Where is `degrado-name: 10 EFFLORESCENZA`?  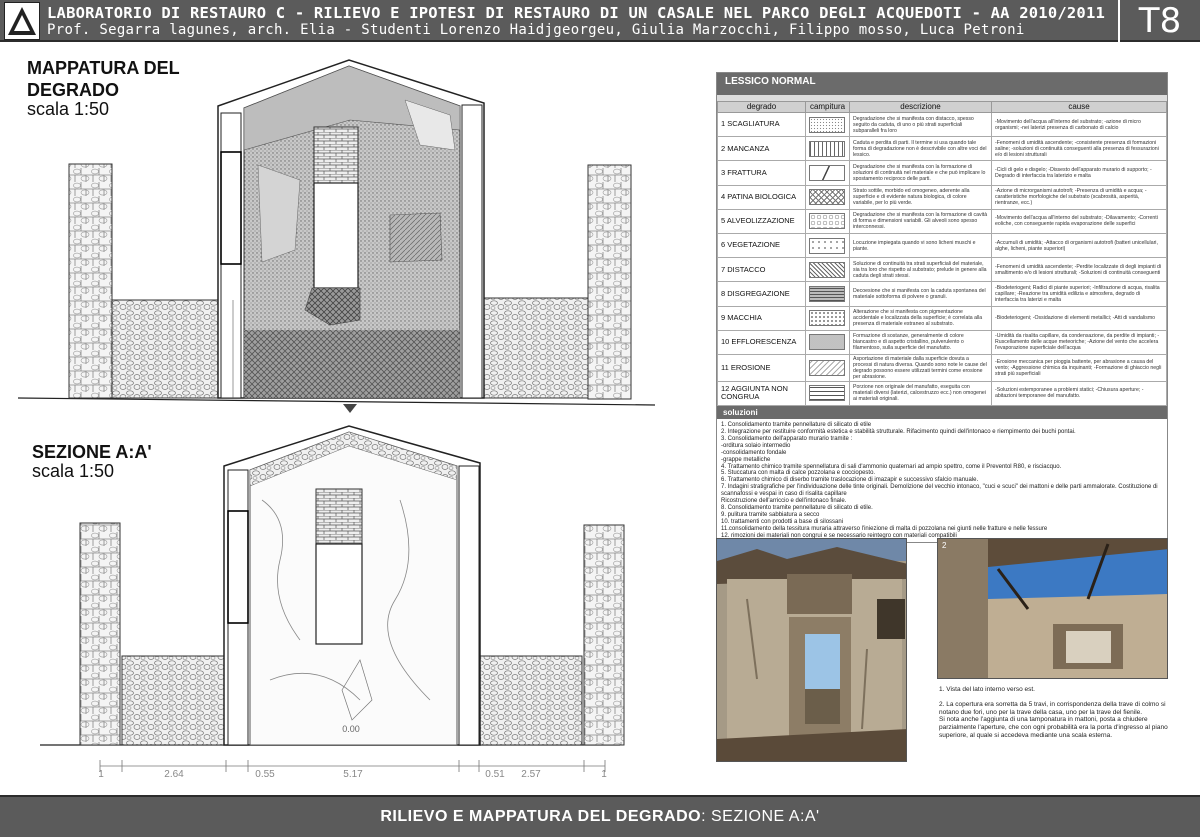
degrado-name: 10 EFFLORESCENZA is located at coordinates (761, 342).